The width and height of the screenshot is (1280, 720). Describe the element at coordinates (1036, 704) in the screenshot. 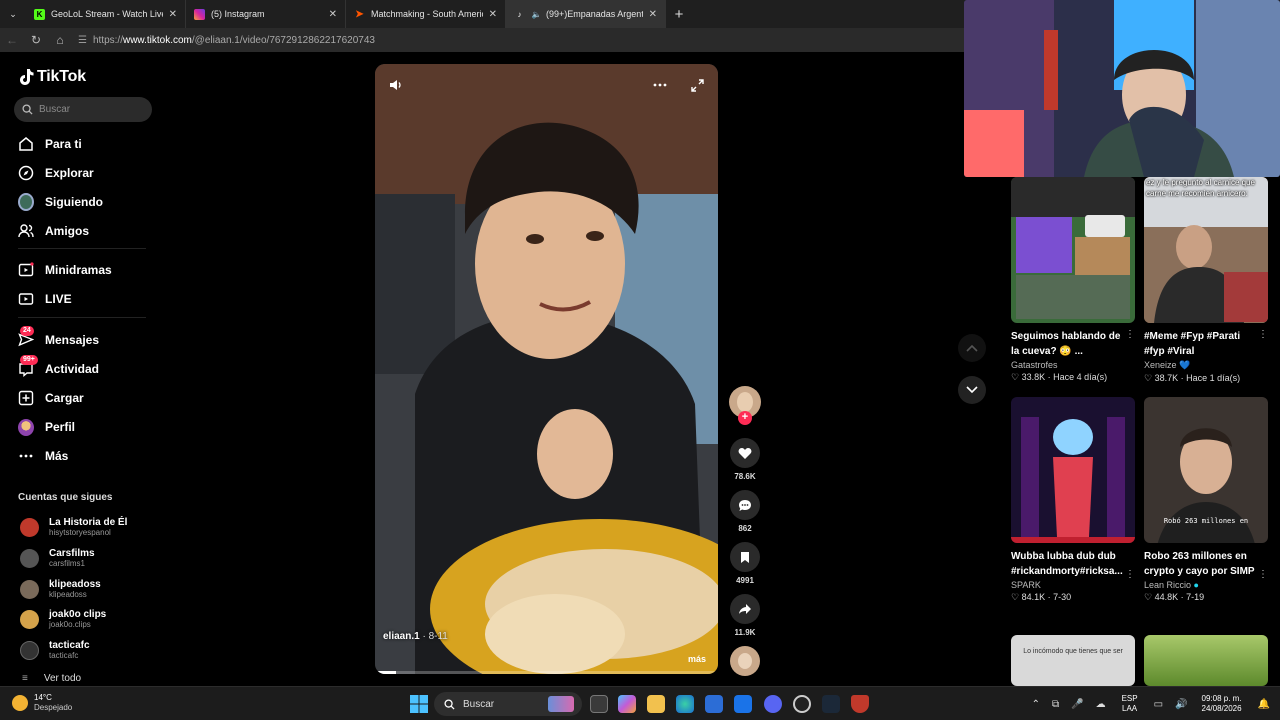

I see `chevron-up-icon: ⌃` at that location.